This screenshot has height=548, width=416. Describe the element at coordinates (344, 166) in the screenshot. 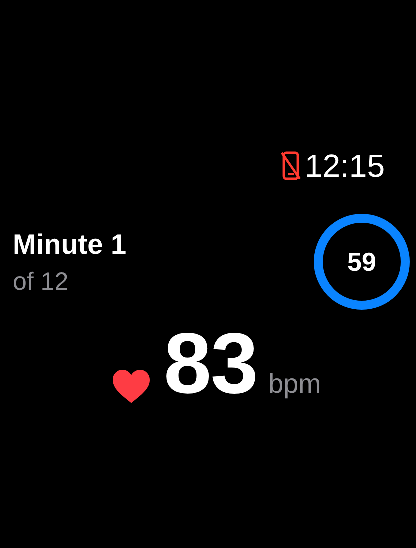

I see `clock-time: 12:15` at that location.